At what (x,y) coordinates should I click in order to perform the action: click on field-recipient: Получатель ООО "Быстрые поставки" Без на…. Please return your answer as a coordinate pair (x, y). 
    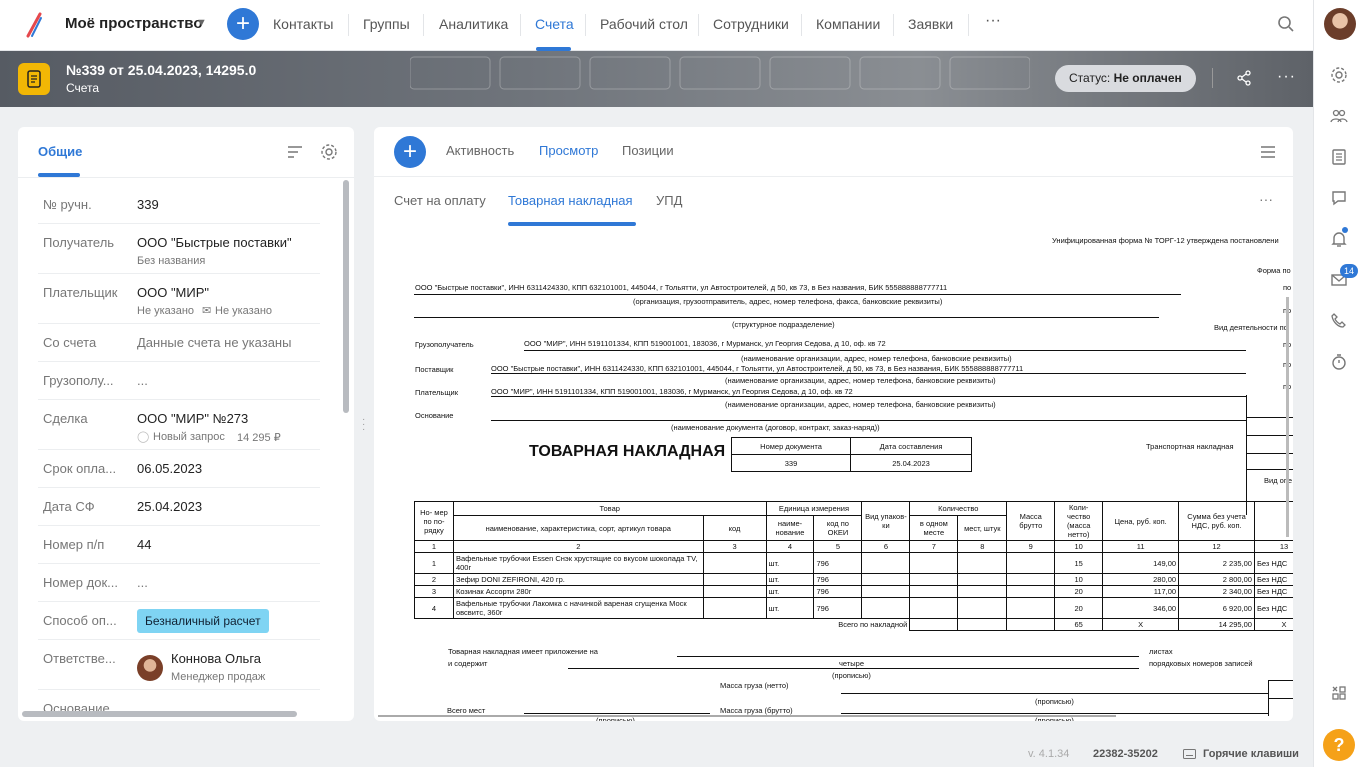
    Looking at the image, I should click on (179, 254).